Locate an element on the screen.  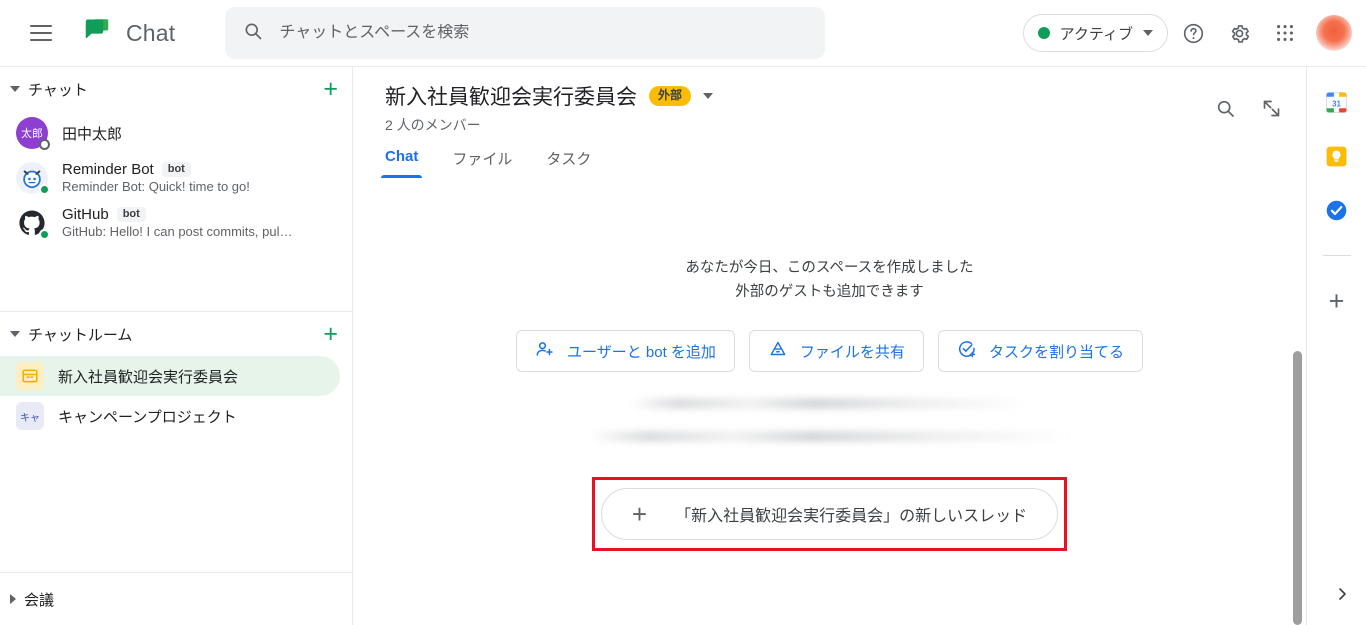
add-people-and-bots-button: ユーザーと bot を追加 is located at coordinates (625, 351).